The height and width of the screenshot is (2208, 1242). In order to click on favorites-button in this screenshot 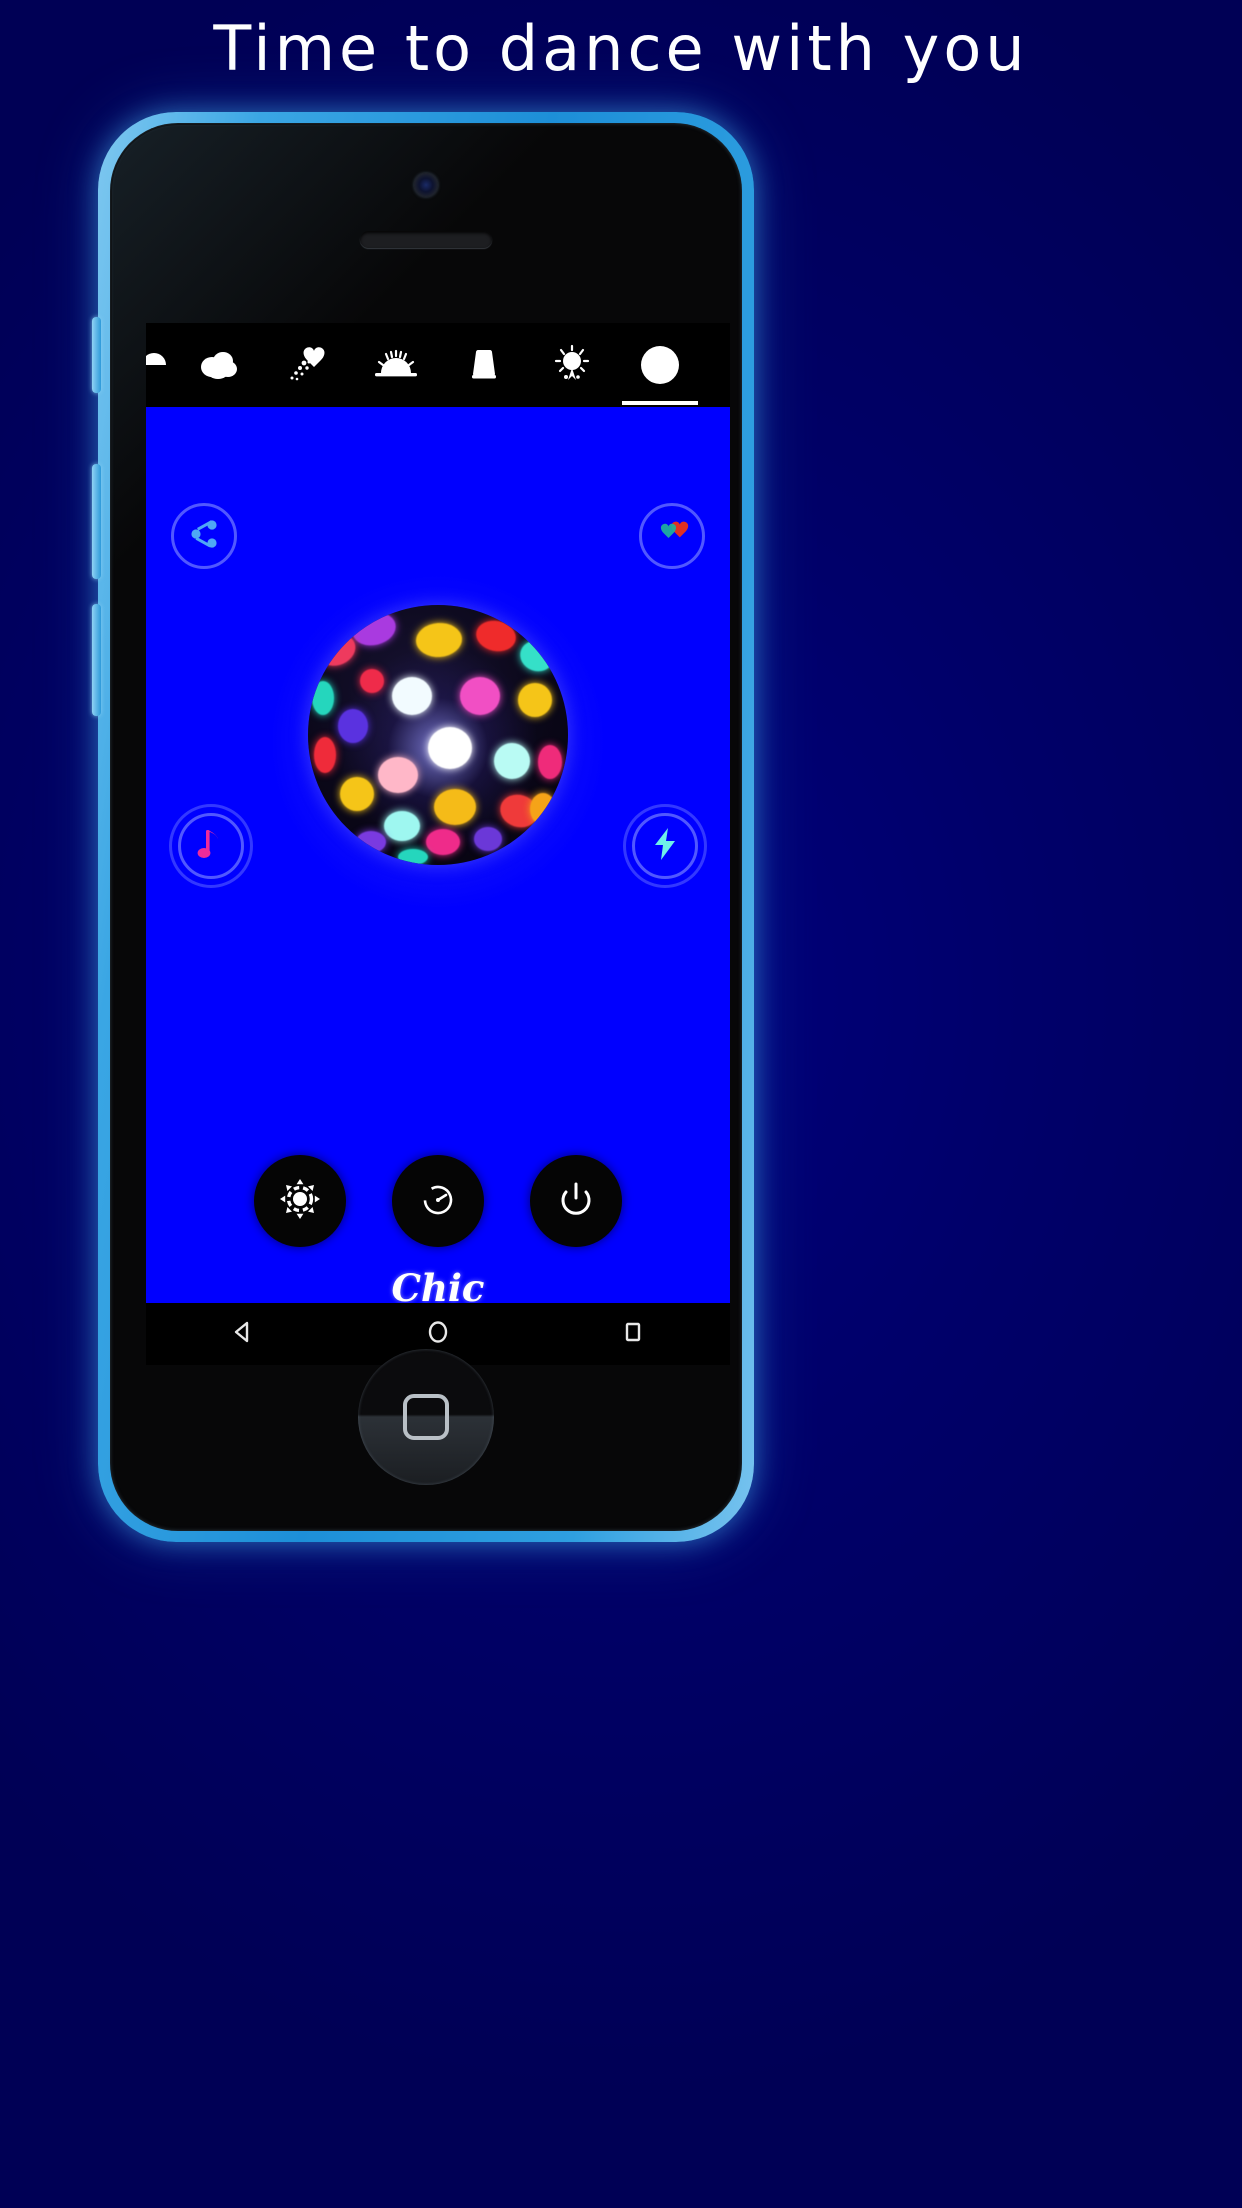, I will do `click(672, 536)`.